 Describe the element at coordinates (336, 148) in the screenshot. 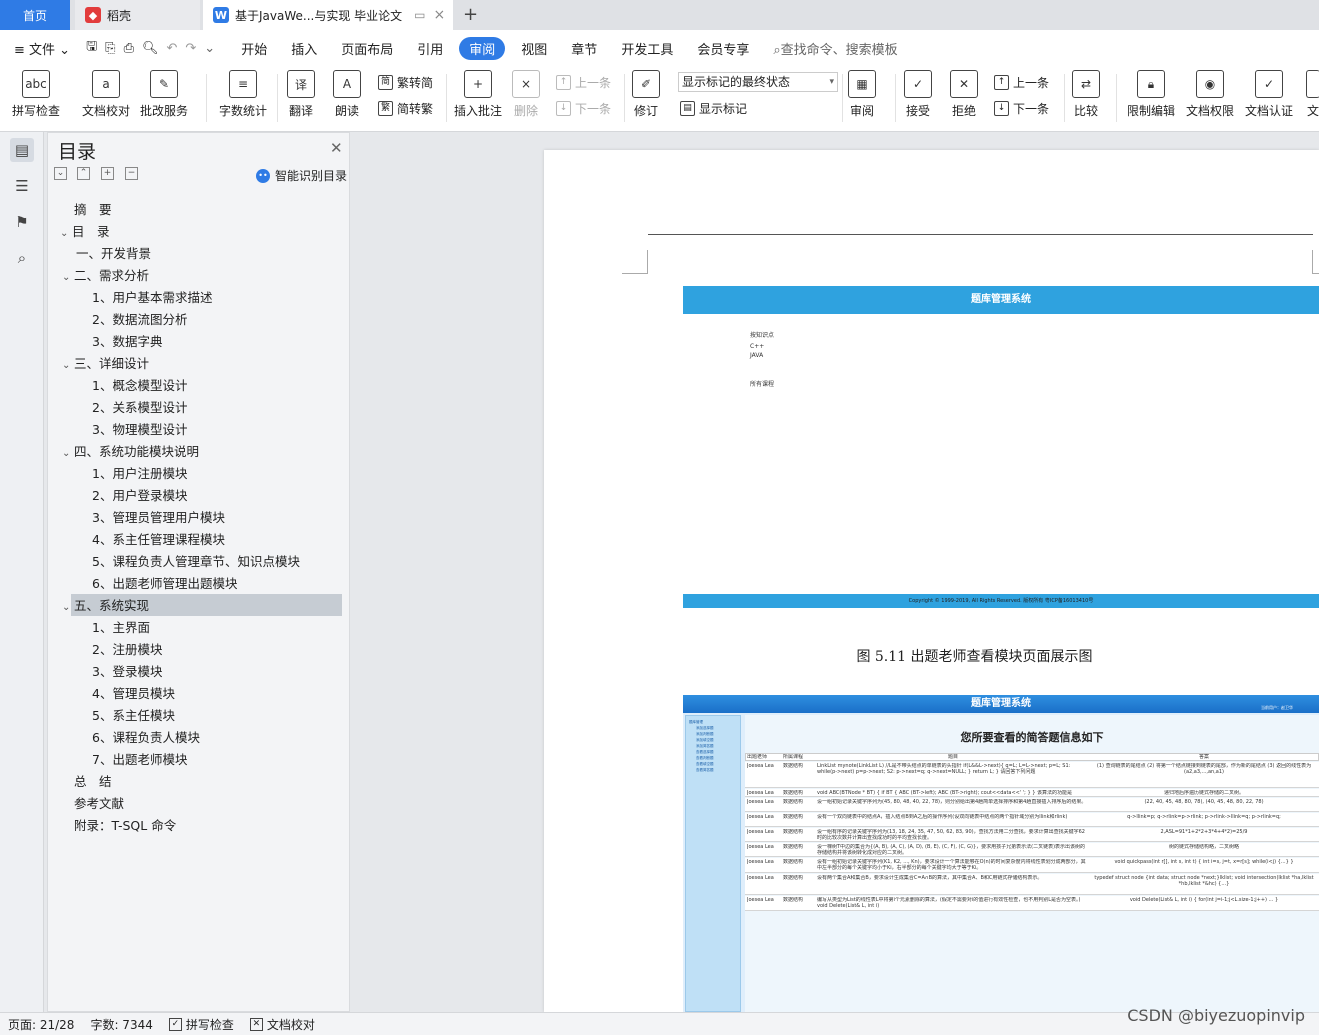

I see `close-icon: ✕` at that location.